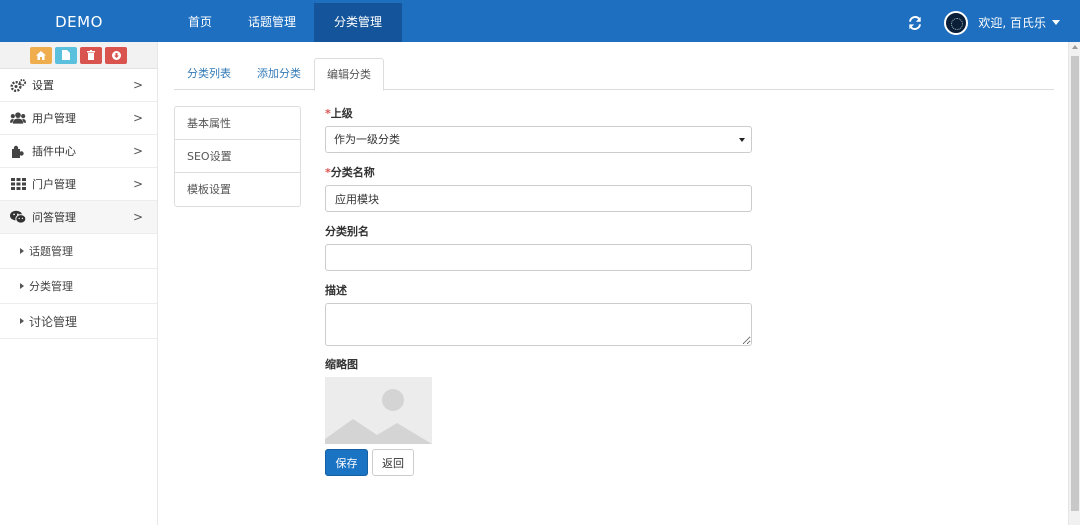 The image size is (1080, 525). What do you see at coordinates (349, 74) in the screenshot?
I see `tab-edit-category: 编辑分类` at bounding box center [349, 74].